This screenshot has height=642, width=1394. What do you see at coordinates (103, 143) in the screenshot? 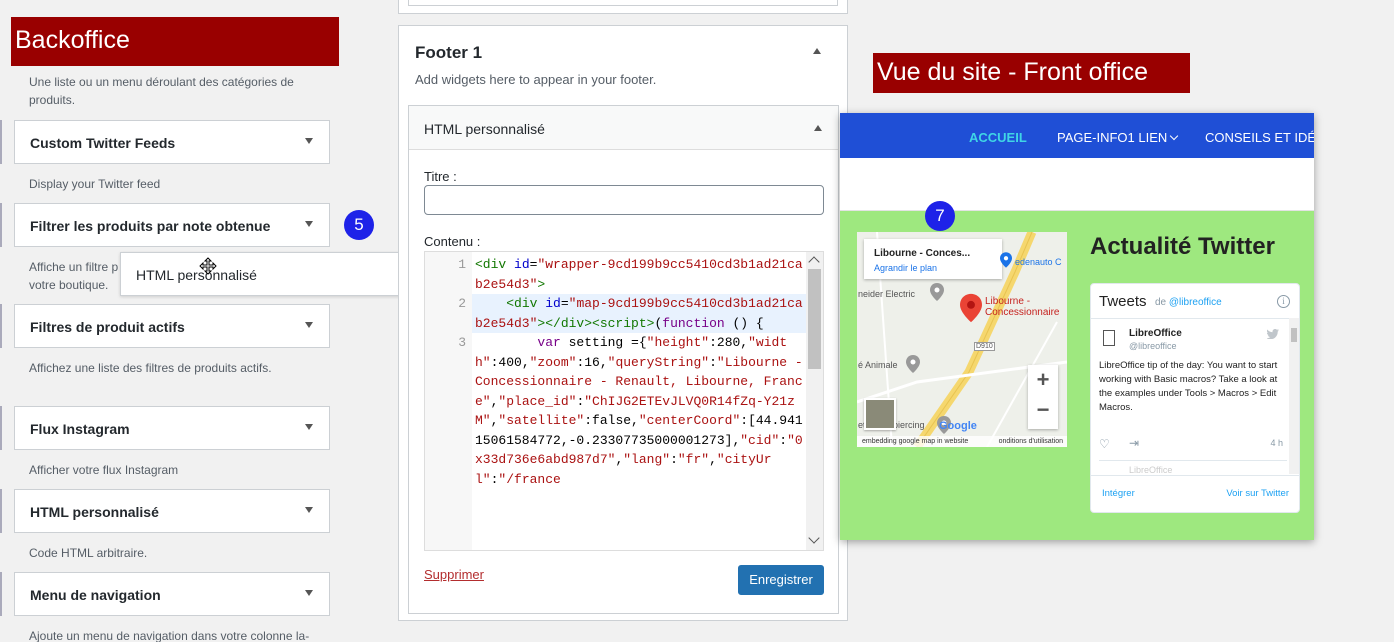
I see `widget-title: Custom Twitter Feeds` at bounding box center [103, 143].